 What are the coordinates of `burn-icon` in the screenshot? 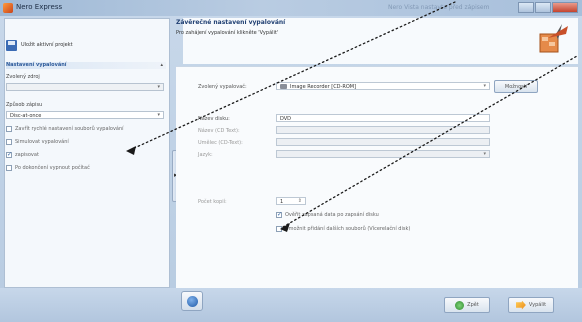 It's located at (520, 305).